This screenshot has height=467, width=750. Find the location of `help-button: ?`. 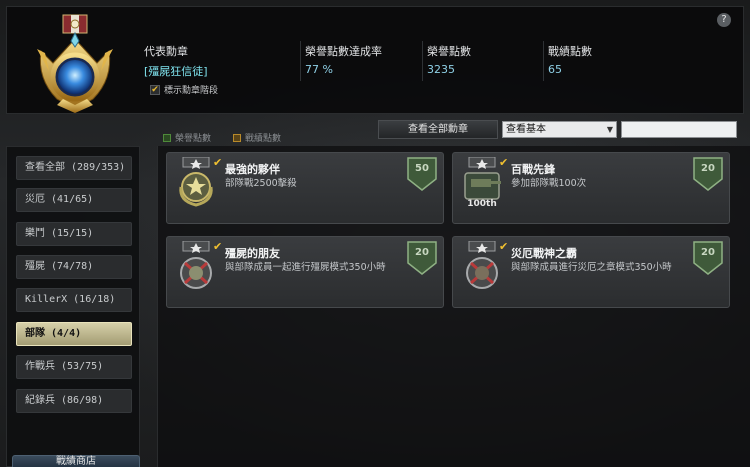

help-button: ? is located at coordinates (724, 20).